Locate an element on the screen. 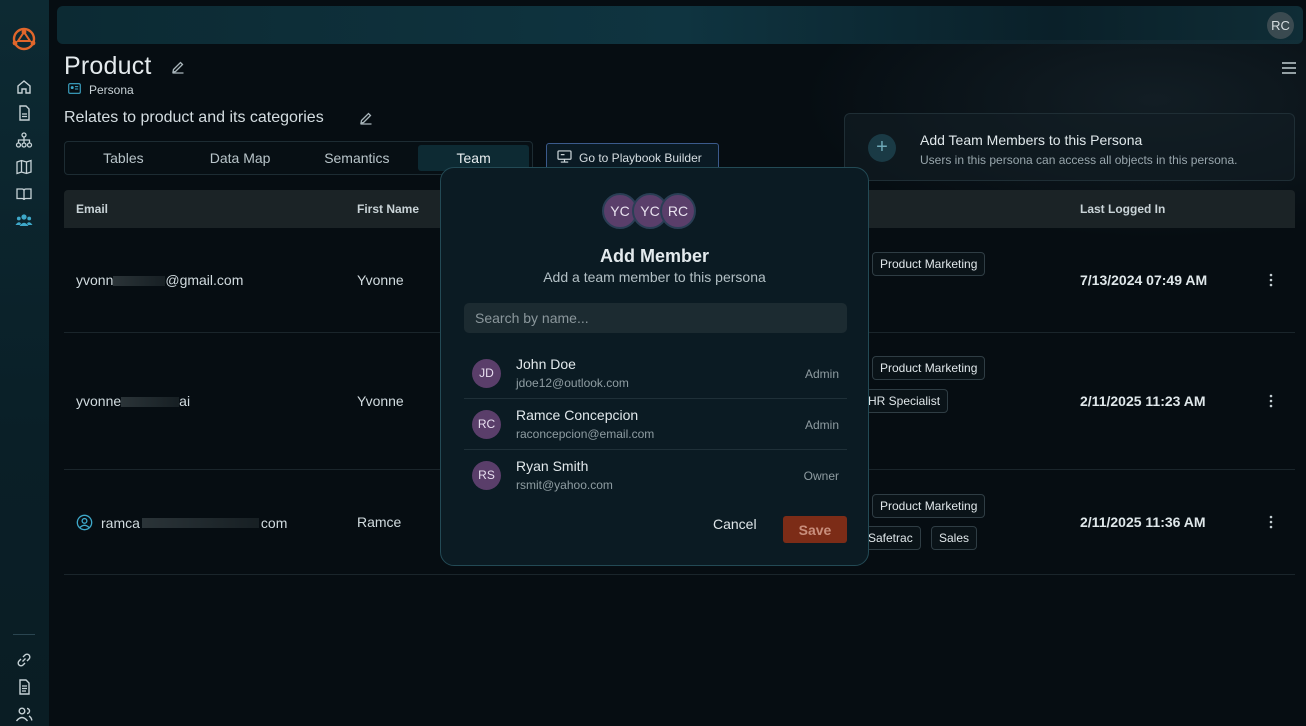 The width and height of the screenshot is (1306, 726). hamburger-menu-icon is located at coordinates (1289, 68).